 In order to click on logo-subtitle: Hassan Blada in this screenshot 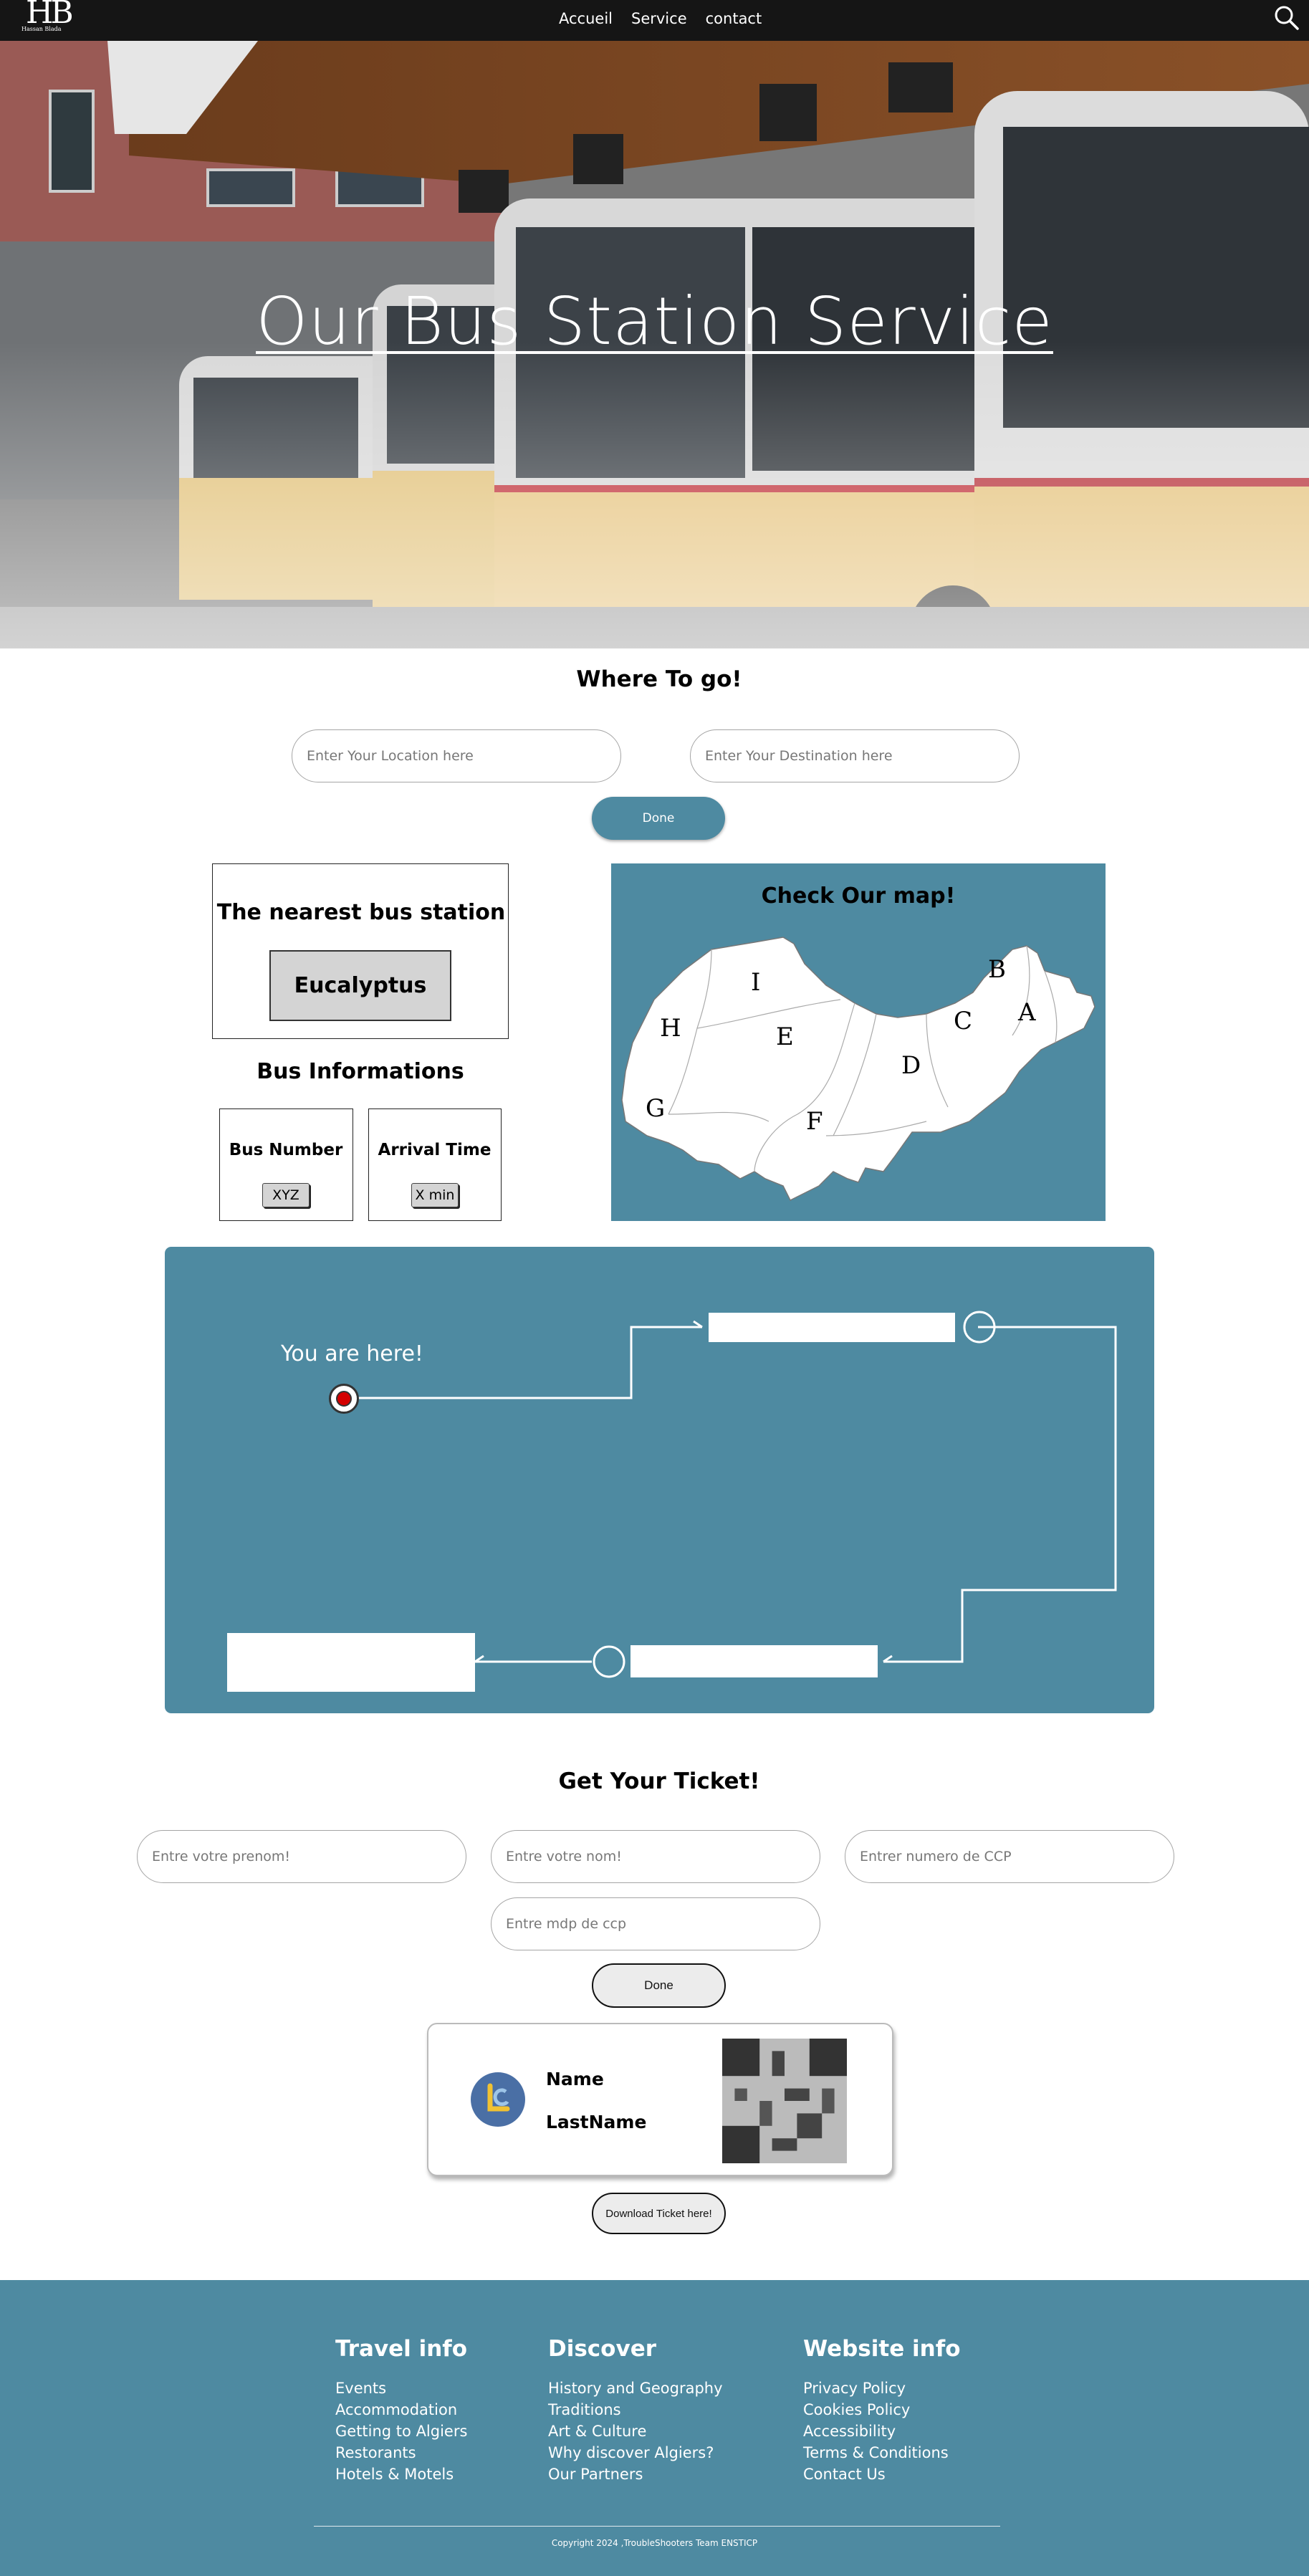, I will do `click(41, 29)`.